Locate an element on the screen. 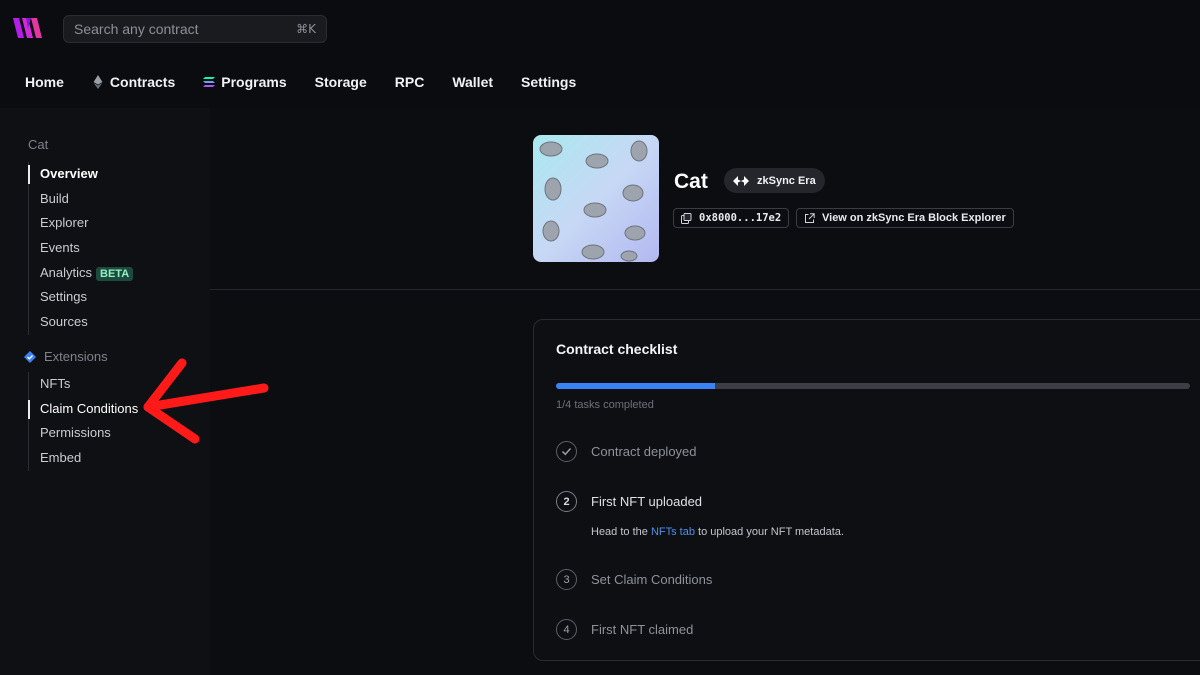 The image size is (1200, 675). step-label: Contract deployed is located at coordinates (644, 451).